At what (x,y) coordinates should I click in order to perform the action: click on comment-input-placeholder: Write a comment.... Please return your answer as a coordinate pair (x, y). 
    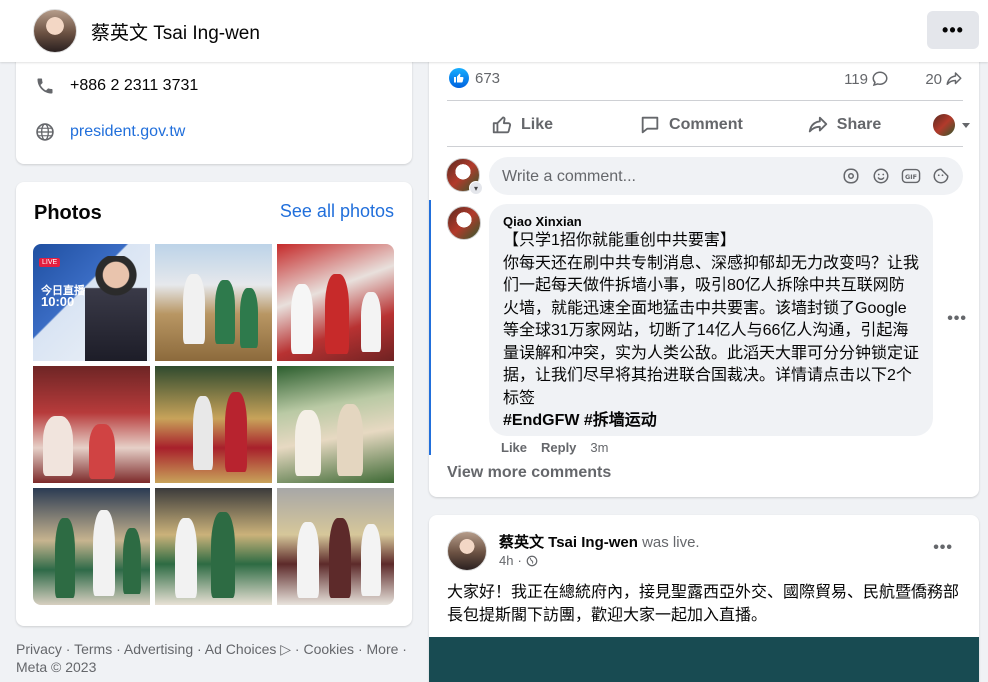
    Looking at the image, I should click on (569, 176).